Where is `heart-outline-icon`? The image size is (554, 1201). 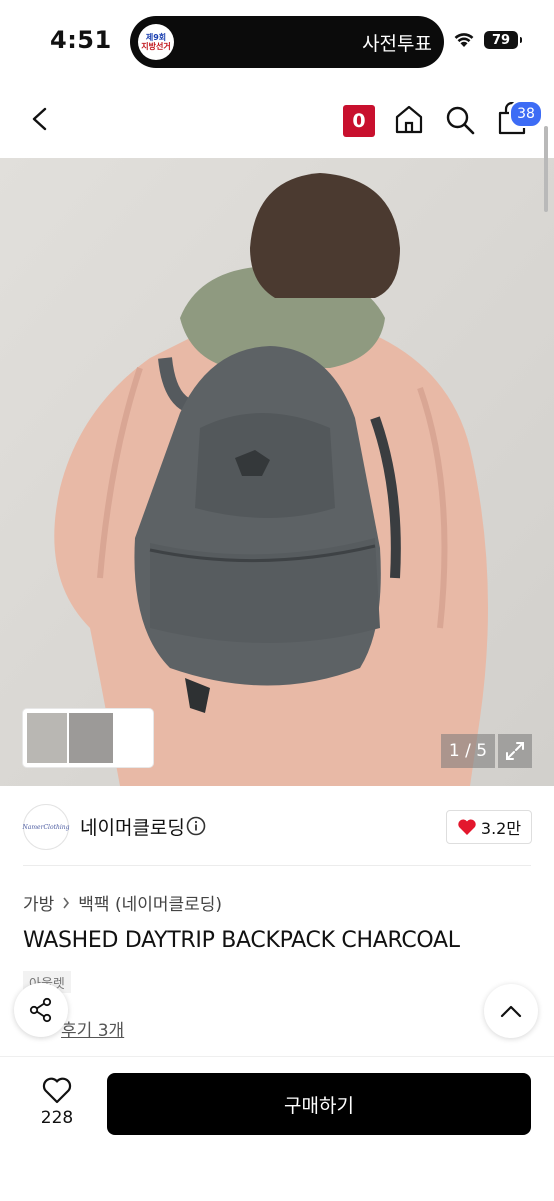 heart-outline-icon is located at coordinates (57, 1090).